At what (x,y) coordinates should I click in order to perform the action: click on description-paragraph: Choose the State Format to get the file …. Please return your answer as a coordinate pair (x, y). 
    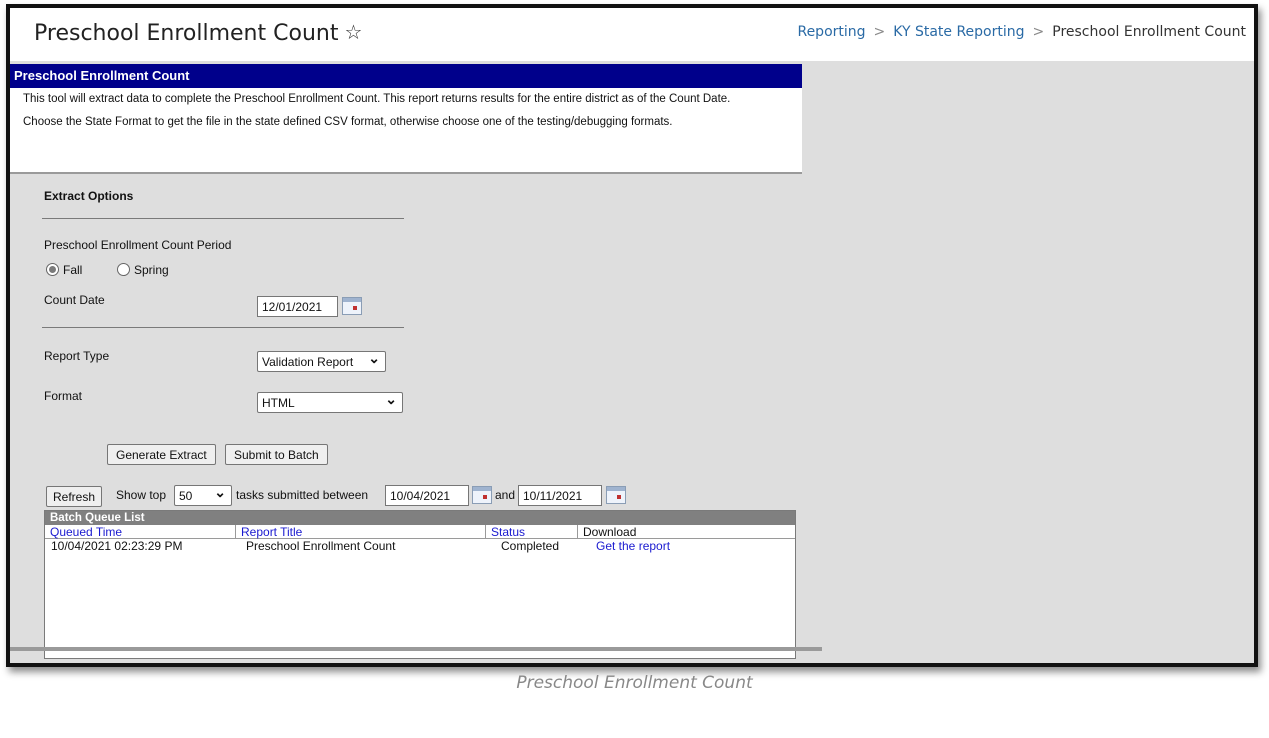
    Looking at the image, I should click on (348, 122).